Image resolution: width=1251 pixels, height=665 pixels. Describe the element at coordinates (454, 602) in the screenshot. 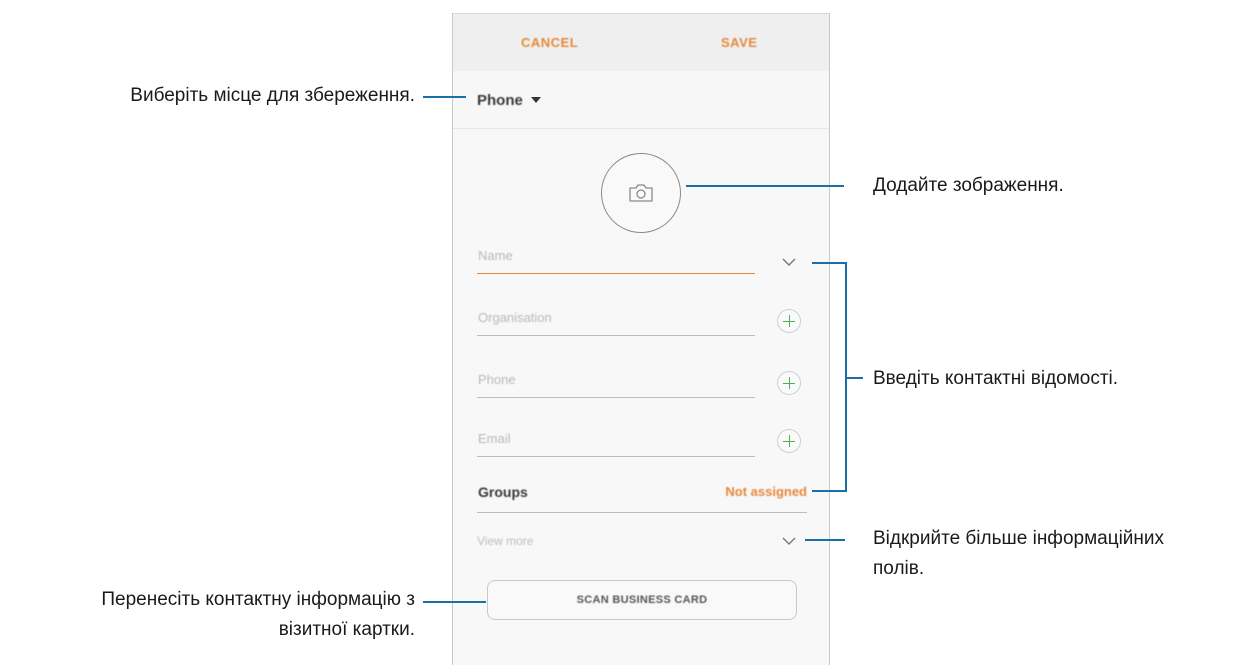

I see `callout-line-scan` at that location.